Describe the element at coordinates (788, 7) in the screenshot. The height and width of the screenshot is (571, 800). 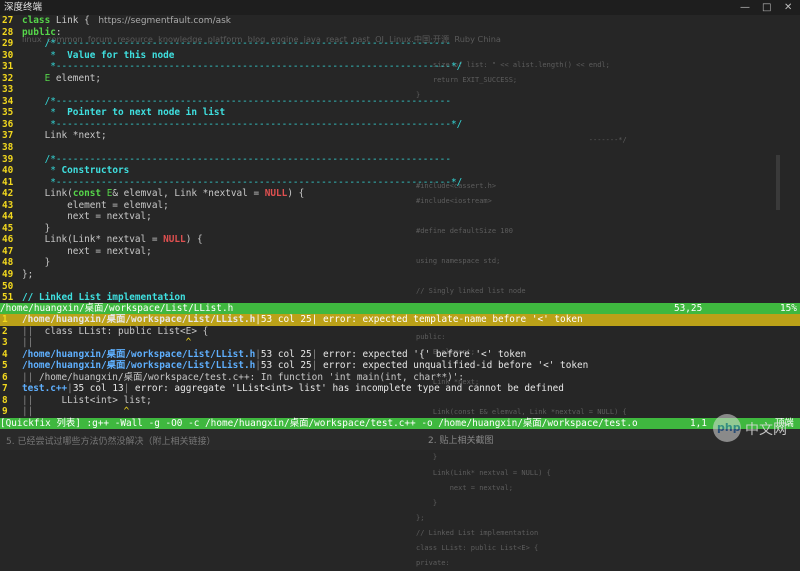
I see `close-icon: ✕` at that location.